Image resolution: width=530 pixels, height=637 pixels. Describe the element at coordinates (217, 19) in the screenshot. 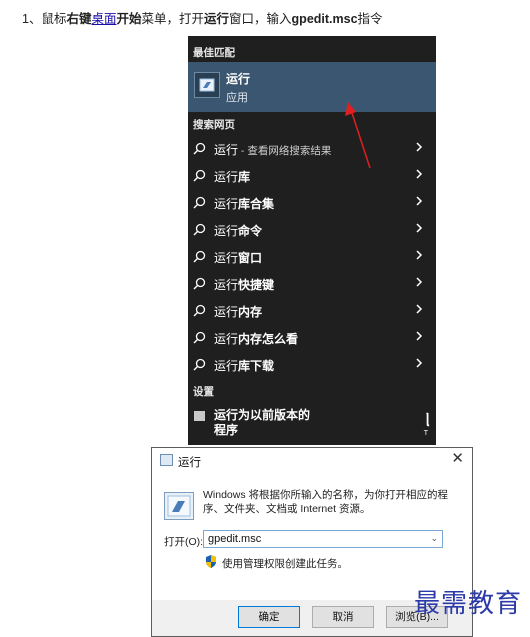

I see `instruction-run: 运行` at that location.